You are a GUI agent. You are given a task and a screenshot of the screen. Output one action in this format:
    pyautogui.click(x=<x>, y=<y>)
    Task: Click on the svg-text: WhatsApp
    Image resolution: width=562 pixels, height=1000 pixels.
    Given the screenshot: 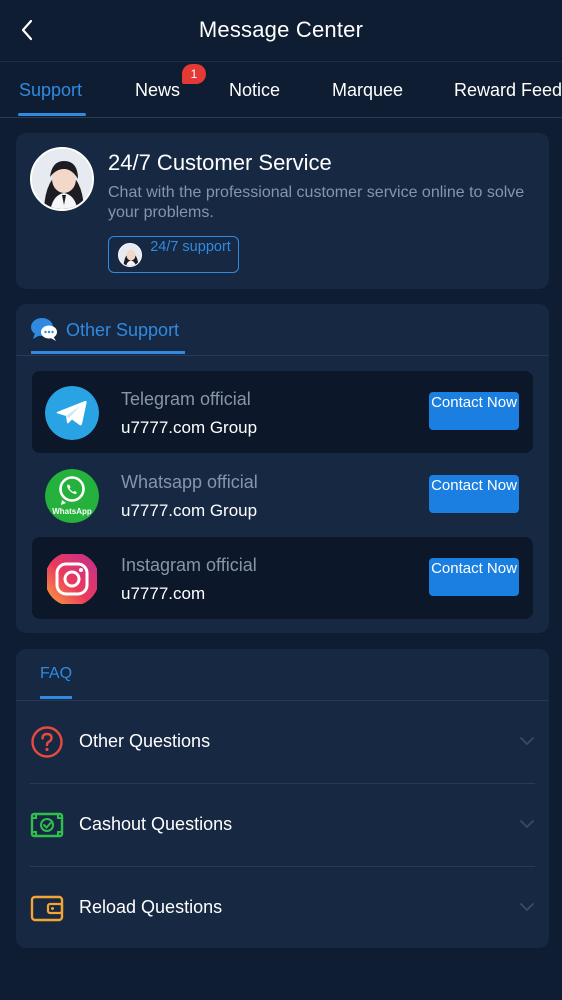 What is the action you would take?
    pyautogui.click(x=72, y=511)
    